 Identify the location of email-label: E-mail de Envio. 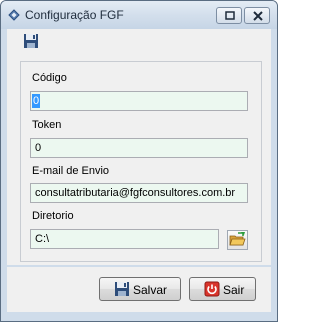
(71, 171).